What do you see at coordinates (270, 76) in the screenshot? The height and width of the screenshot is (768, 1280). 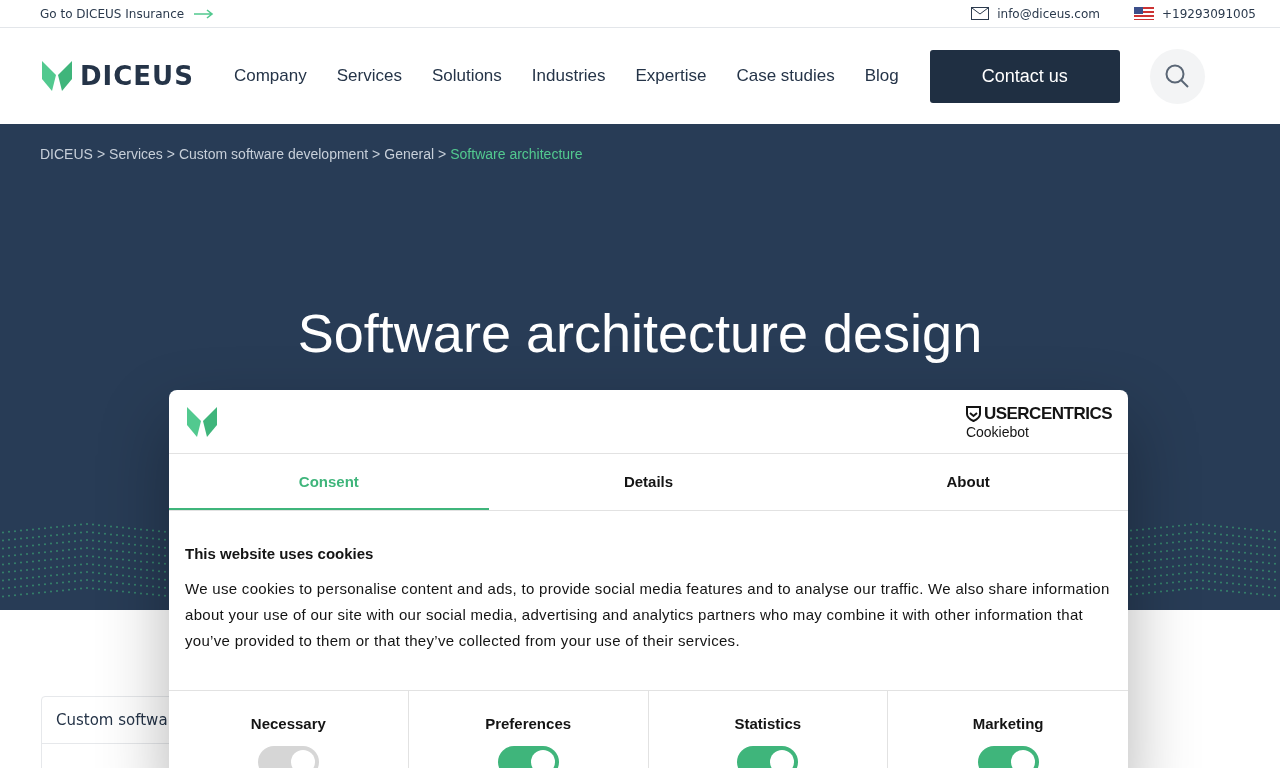 I see `nav-link: Company` at bounding box center [270, 76].